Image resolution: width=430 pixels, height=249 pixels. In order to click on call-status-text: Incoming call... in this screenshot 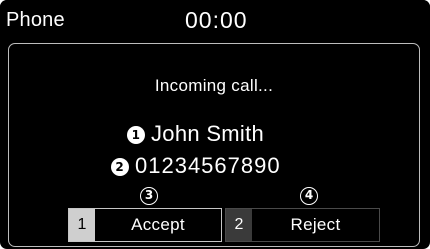, I will do `click(214, 85)`.